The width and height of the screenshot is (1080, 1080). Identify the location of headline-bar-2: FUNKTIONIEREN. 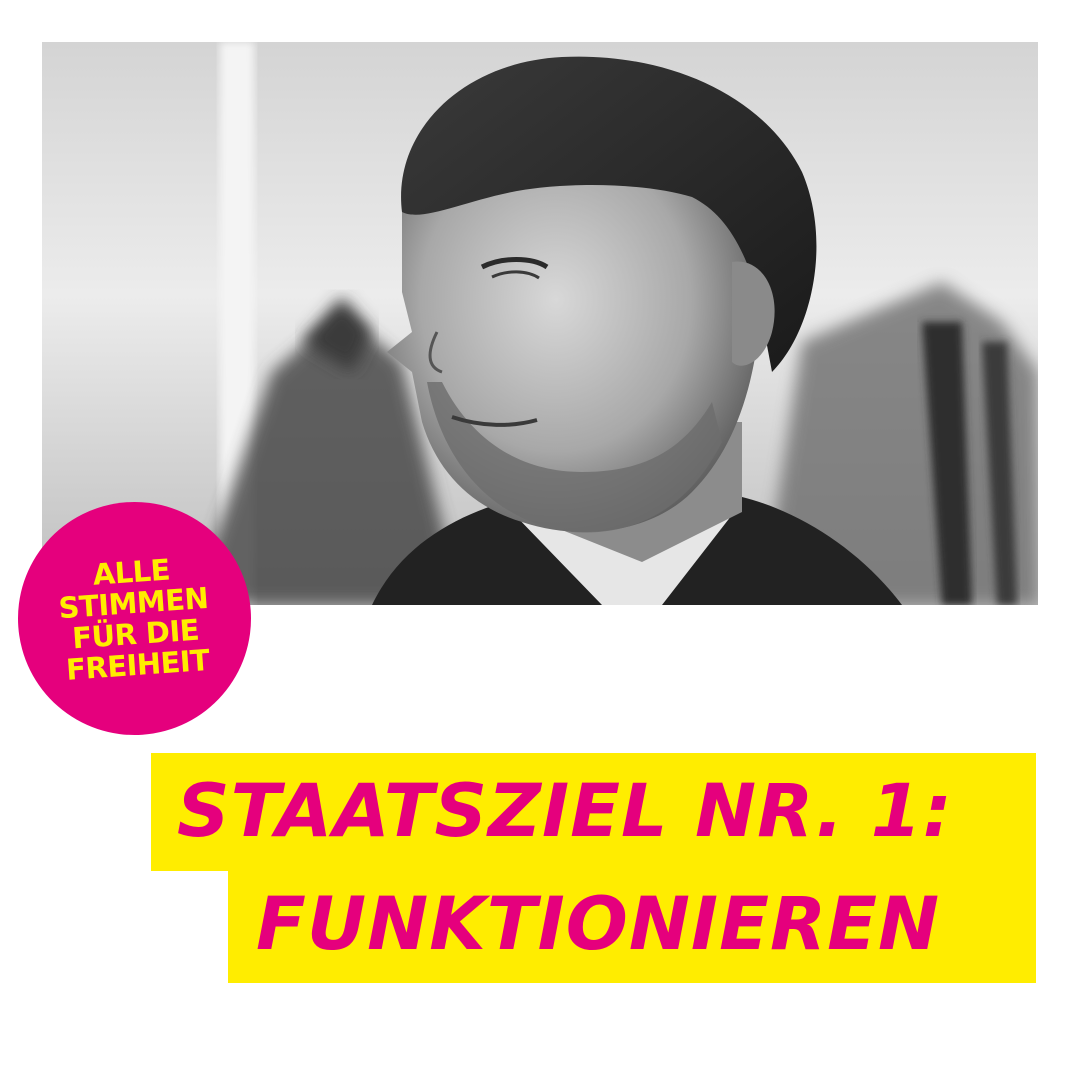
(632, 924).